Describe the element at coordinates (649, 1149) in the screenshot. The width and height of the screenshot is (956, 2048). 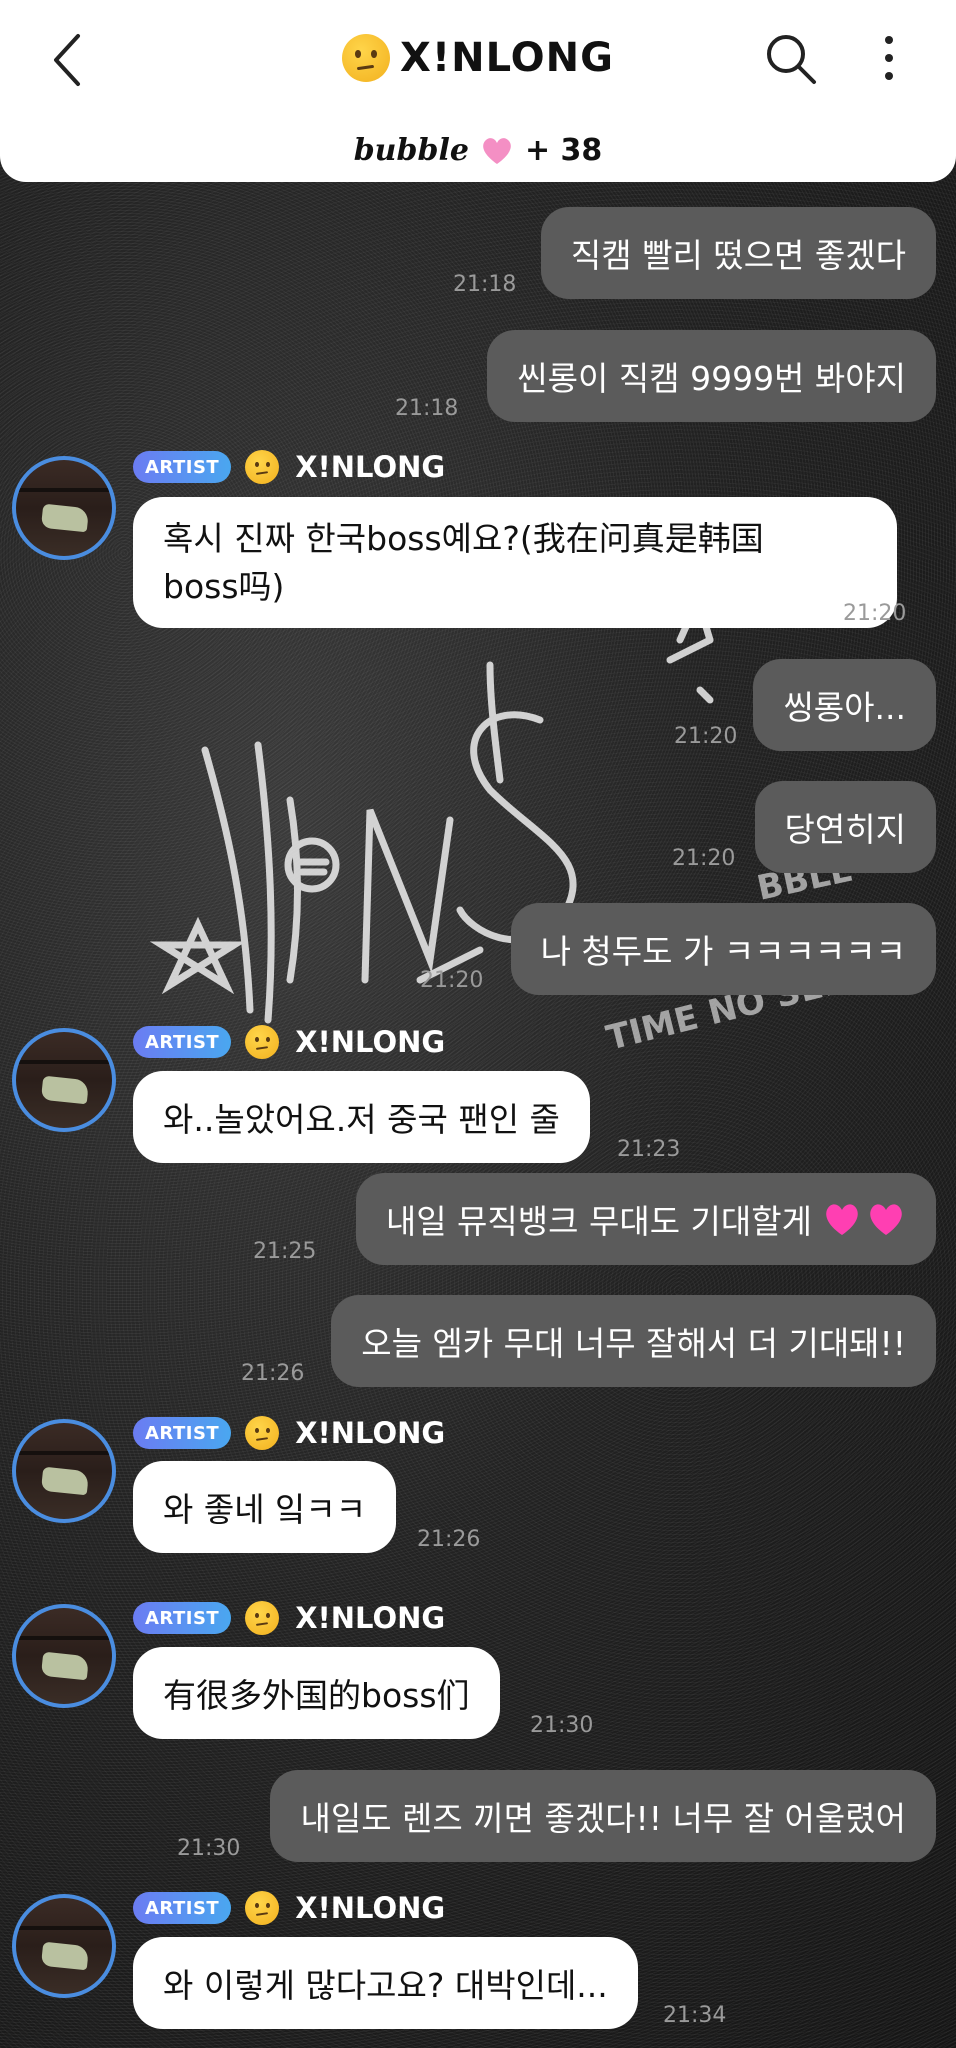
I see `message-time: 21:23` at that location.